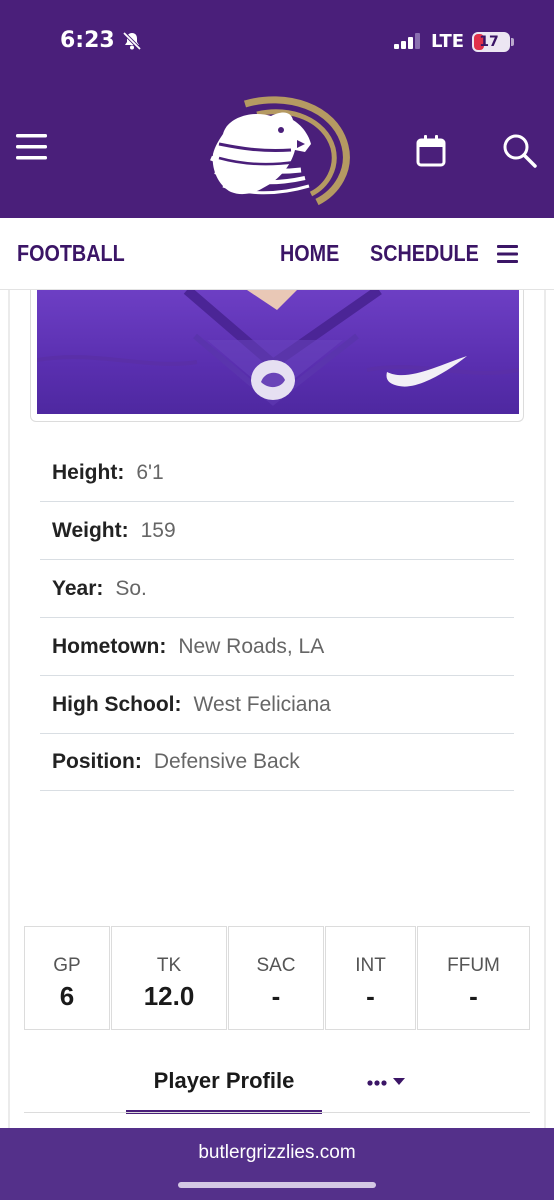  Describe the element at coordinates (109, 646) in the screenshot. I see `info-label: Hometown:` at that location.